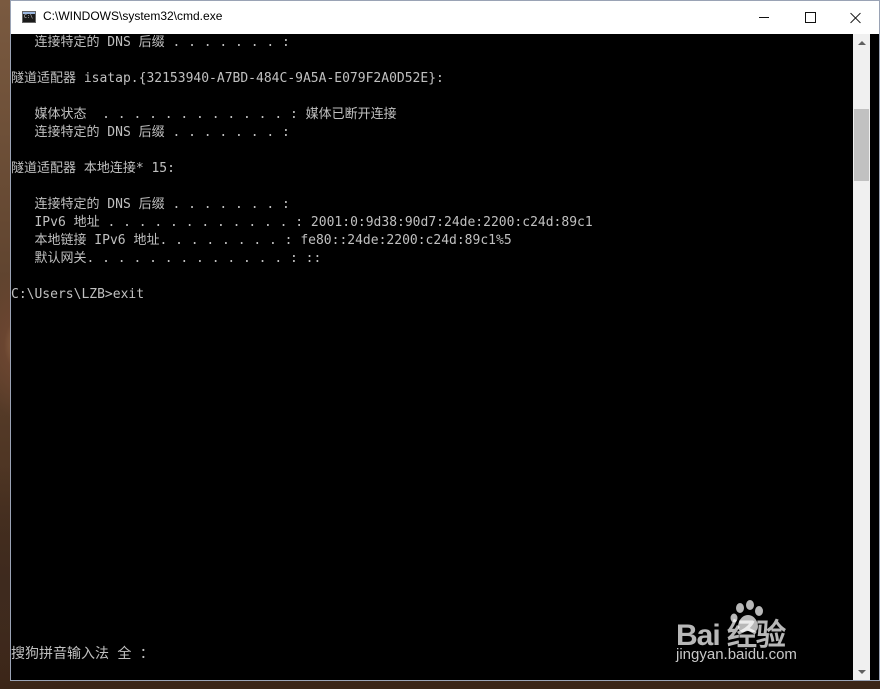 The height and width of the screenshot is (689, 880). What do you see at coordinates (736, 654) in the screenshot?
I see `watermark-url: jingyan.baidu.com` at bounding box center [736, 654].